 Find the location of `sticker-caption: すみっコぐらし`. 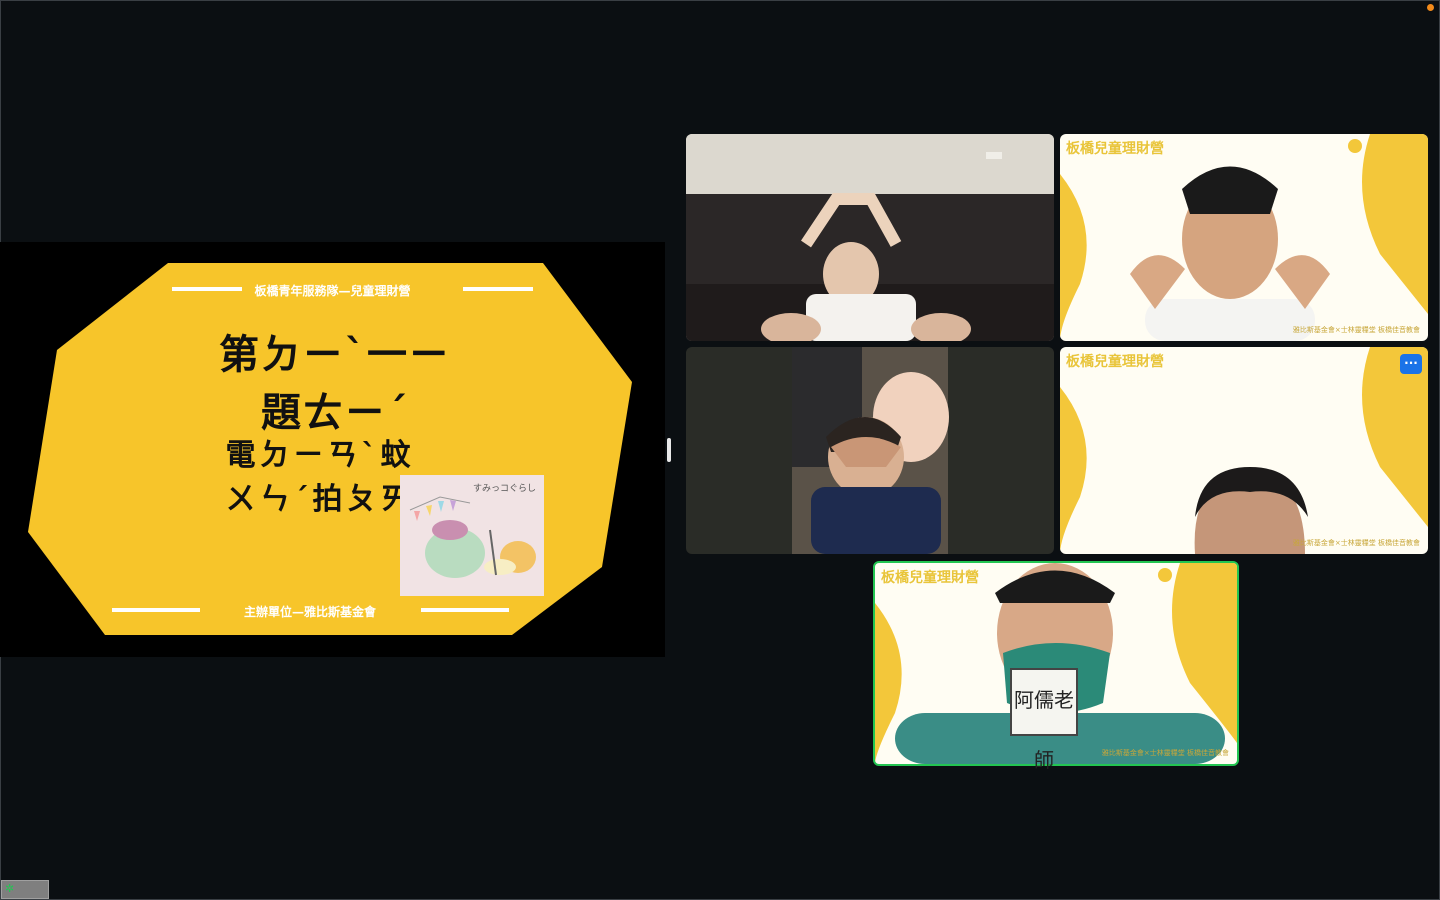

sticker-caption: すみっコぐらし is located at coordinates (504, 489).